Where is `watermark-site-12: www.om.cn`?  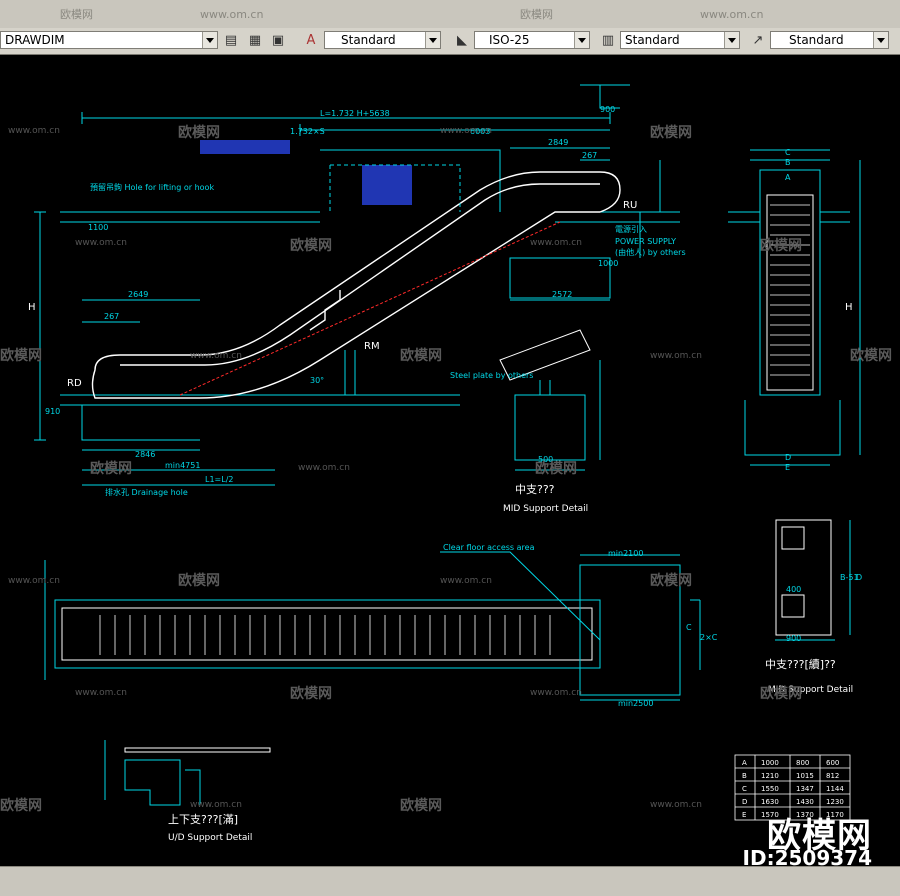 watermark-site-12: www.om.cn is located at coordinates (216, 805).